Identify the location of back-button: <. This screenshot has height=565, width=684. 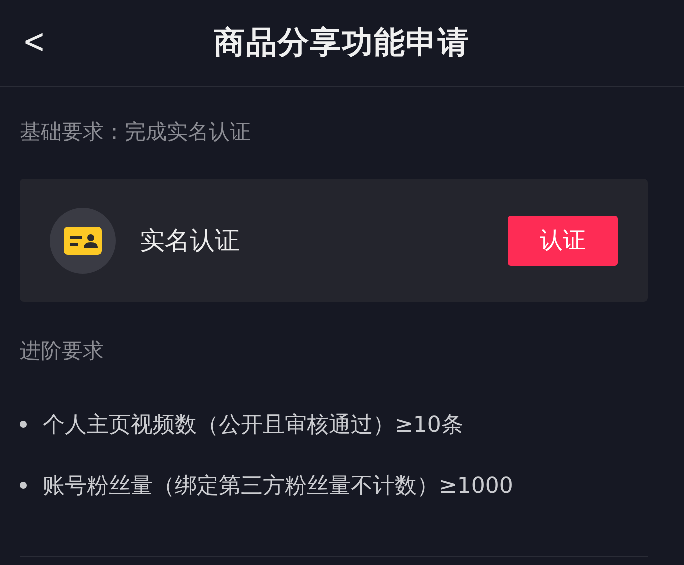
(34, 42).